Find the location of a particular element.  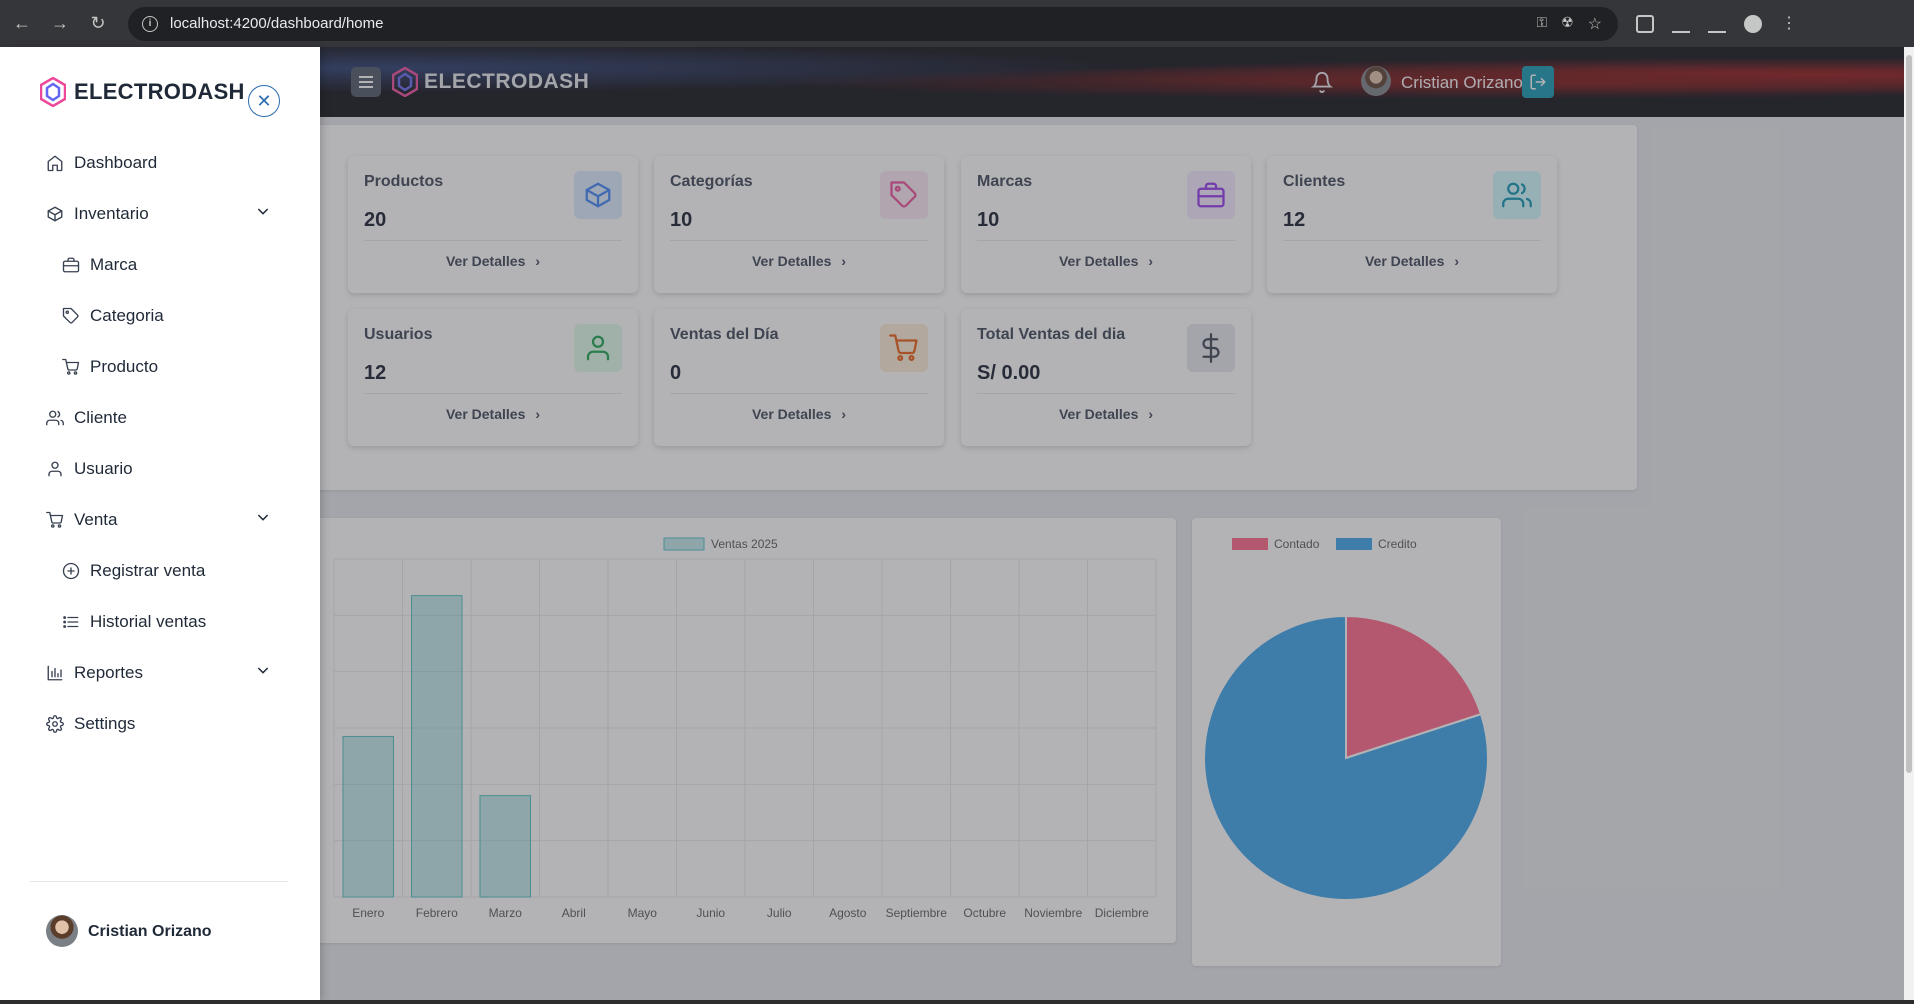

sidebar-item-venta: Venta is located at coordinates (82, 520).